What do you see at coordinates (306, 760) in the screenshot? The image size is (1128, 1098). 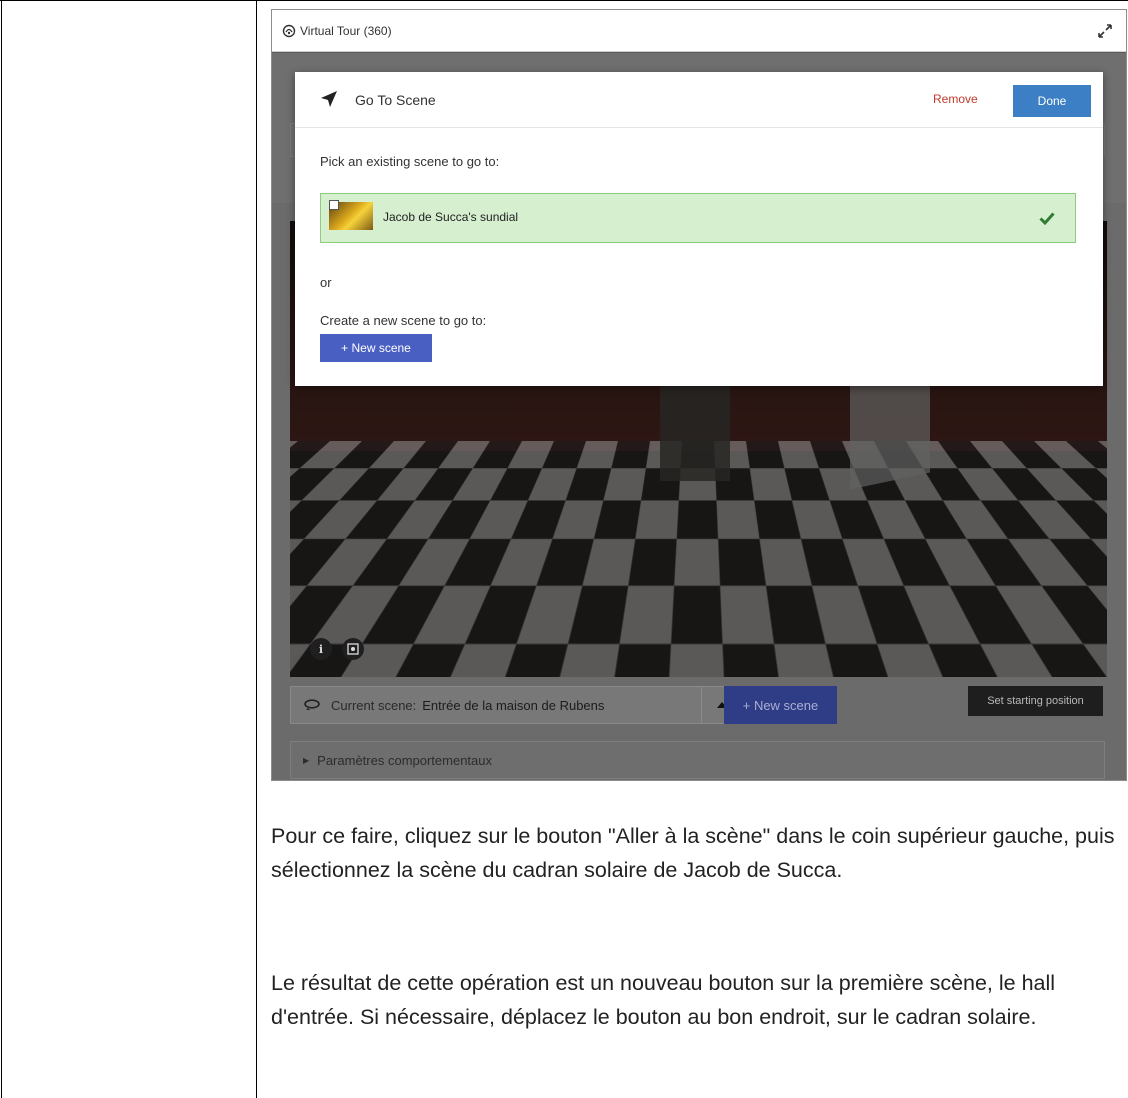 I see `caret-right-icon: ▶` at bounding box center [306, 760].